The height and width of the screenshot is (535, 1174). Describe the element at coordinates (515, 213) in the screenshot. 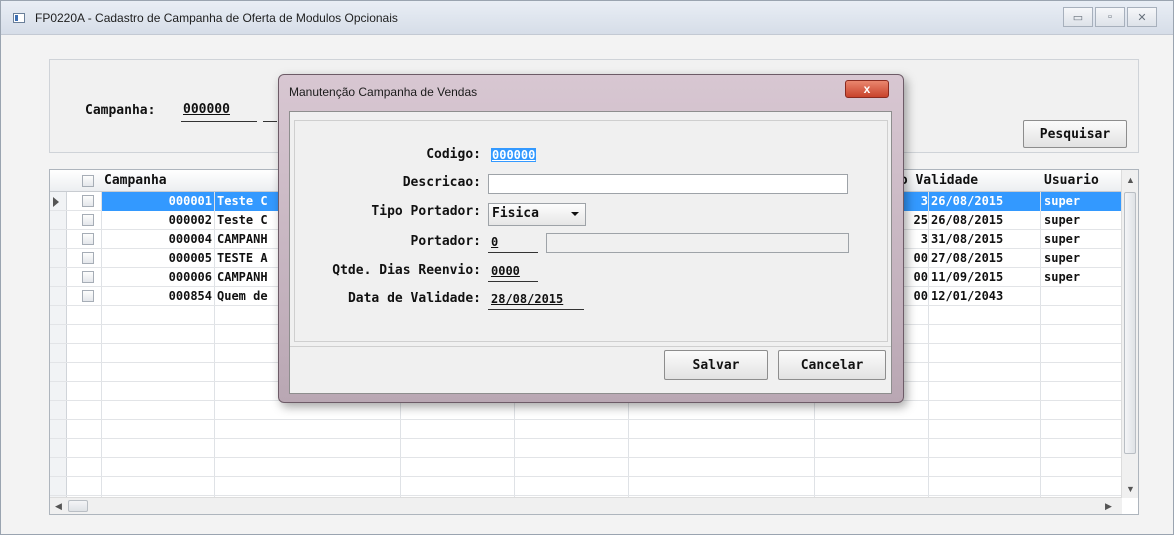

I see `tipo-portador-value: Fisica` at that location.